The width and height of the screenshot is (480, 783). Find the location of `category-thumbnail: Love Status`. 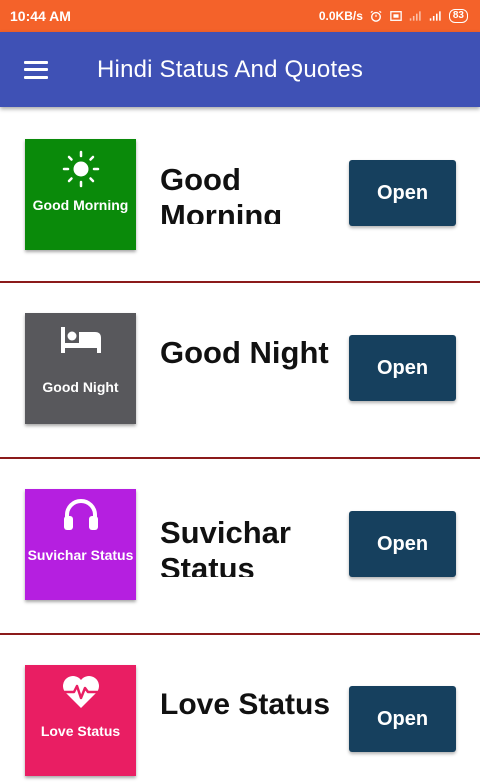

category-thumbnail: Love Status is located at coordinates (80, 720).